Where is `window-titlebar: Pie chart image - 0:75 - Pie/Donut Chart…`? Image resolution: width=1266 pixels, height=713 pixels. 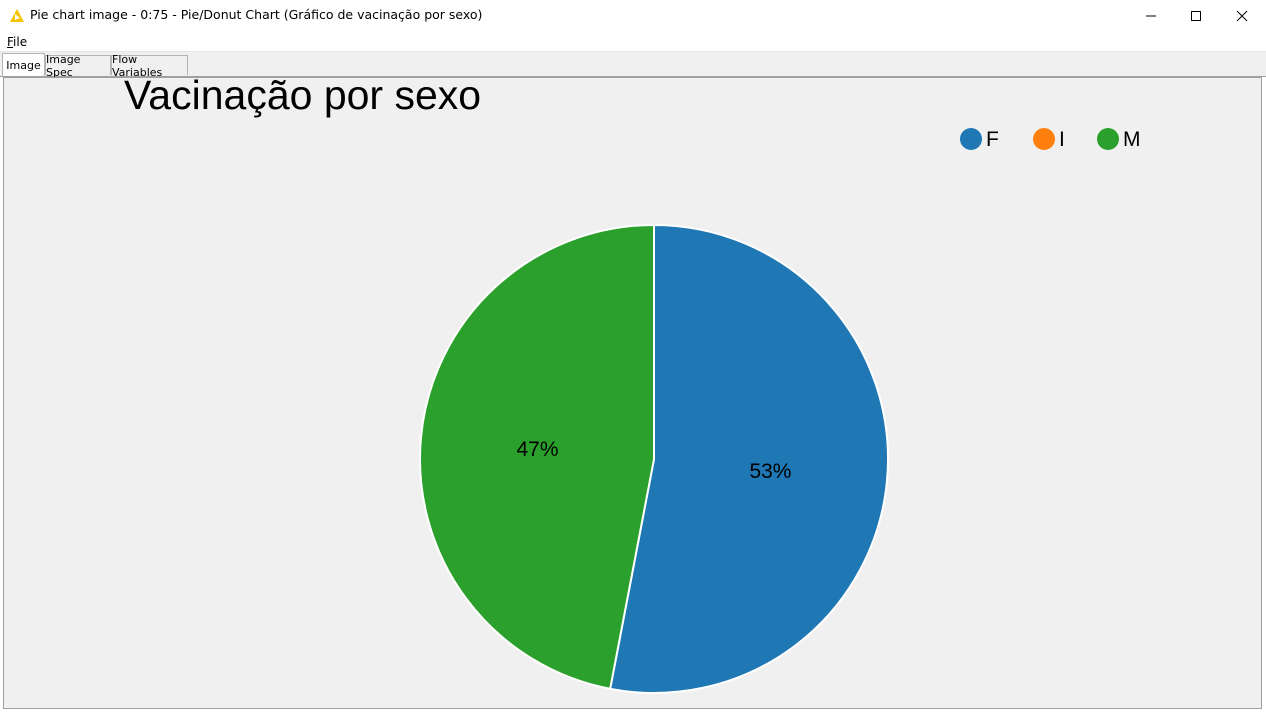
window-titlebar: Pie chart image - 0:75 - Pie/Donut Chart… is located at coordinates (633, 15).